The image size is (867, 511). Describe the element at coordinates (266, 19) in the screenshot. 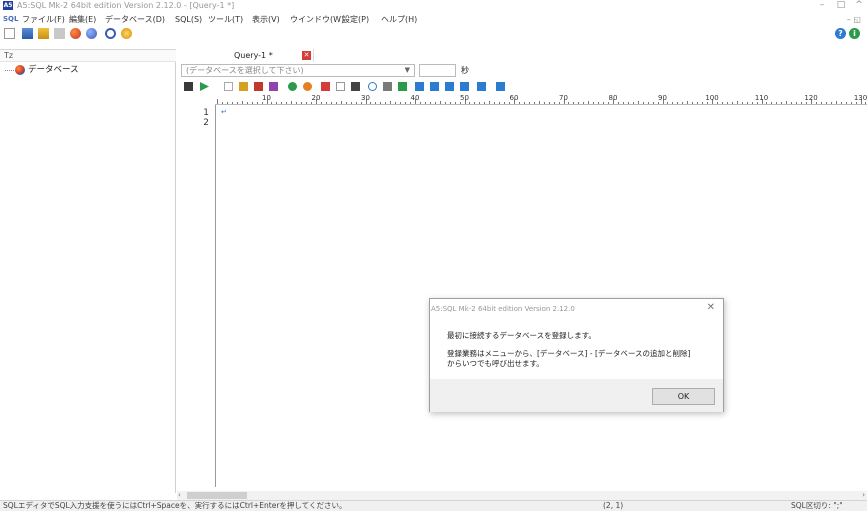

I see `menu-view: 表示(V)` at that location.